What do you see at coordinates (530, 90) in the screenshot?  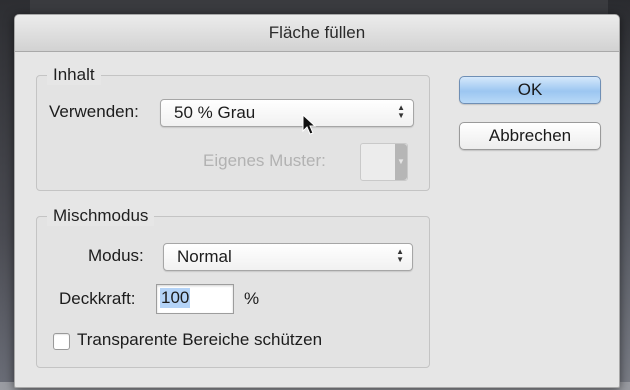 I see `ok-button: OK` at bounding box center [530, 90].